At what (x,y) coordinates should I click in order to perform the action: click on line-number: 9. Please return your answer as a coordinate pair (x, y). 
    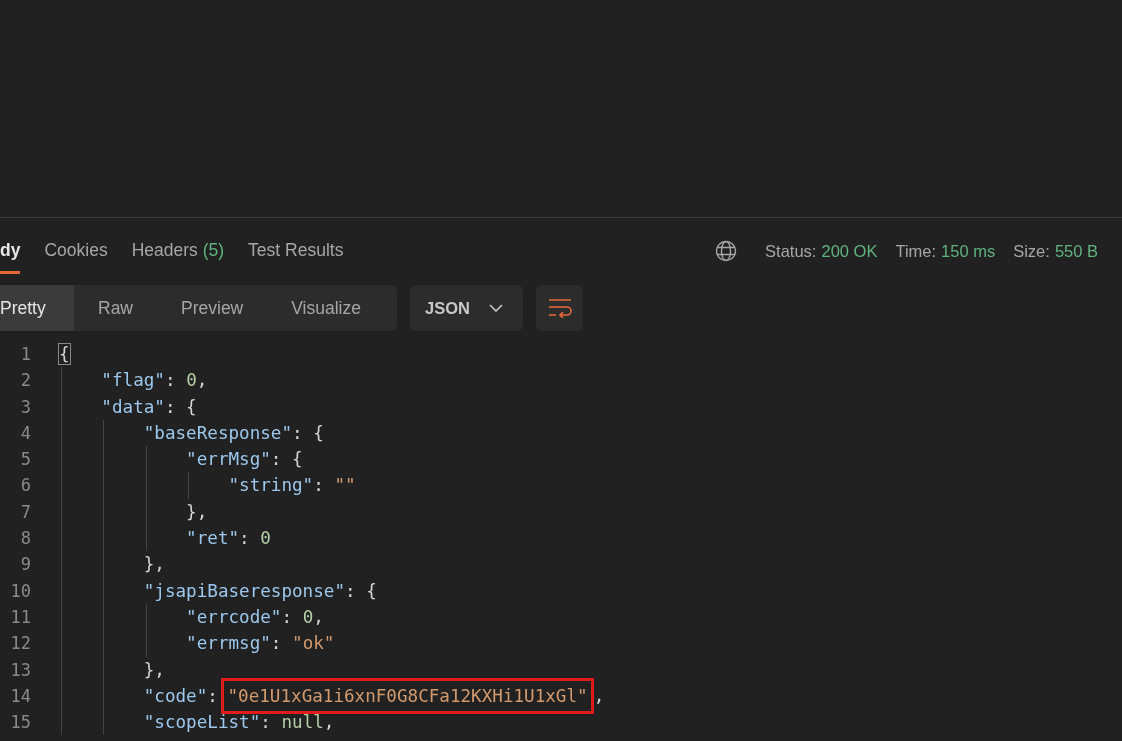
    Looking at the image, I should click on (25, 565).